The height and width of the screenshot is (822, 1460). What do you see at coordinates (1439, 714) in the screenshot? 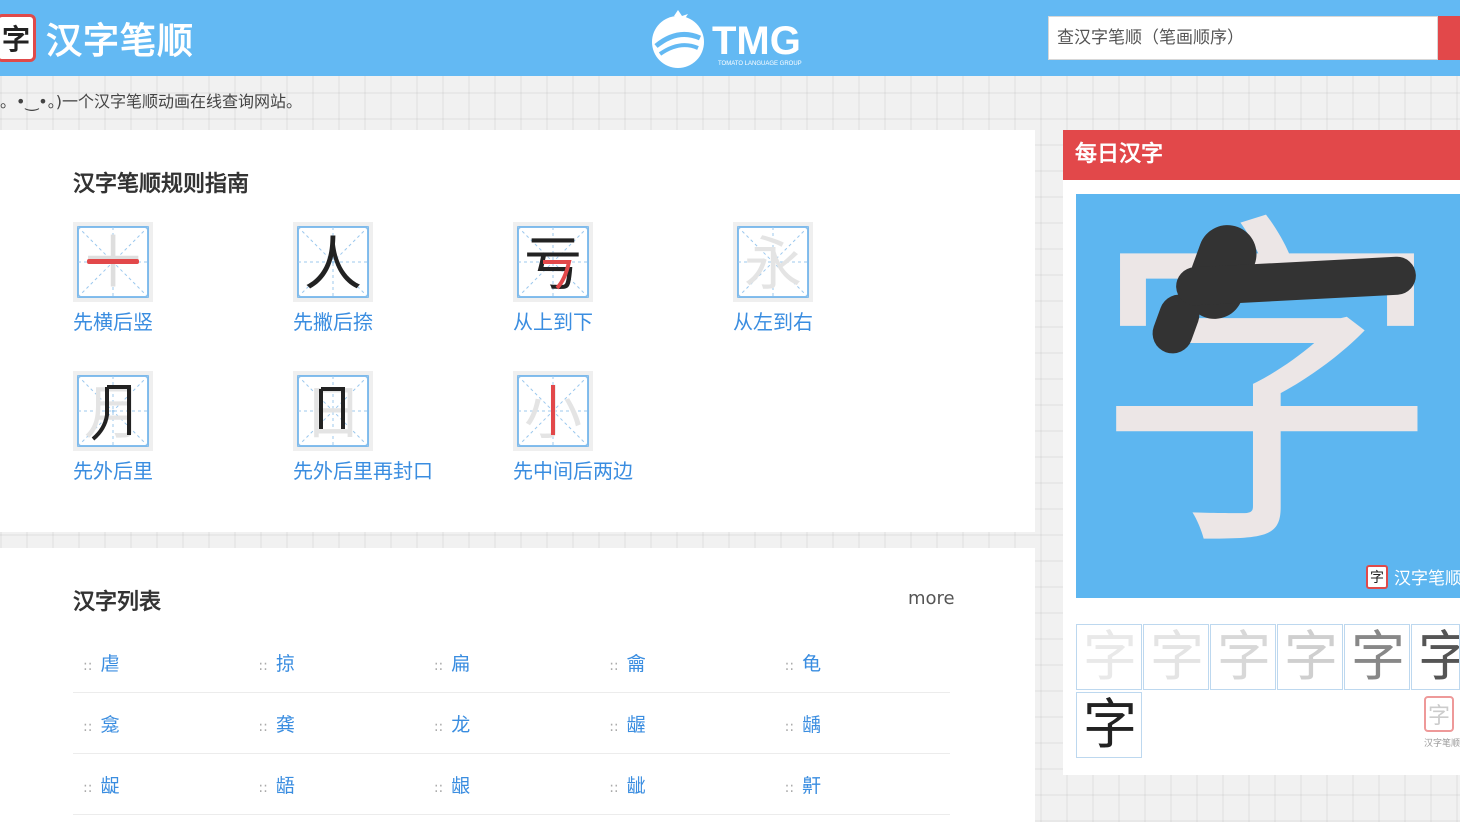
I see `watermark-seal-icon: 字` at bounding box center [1439, 714].